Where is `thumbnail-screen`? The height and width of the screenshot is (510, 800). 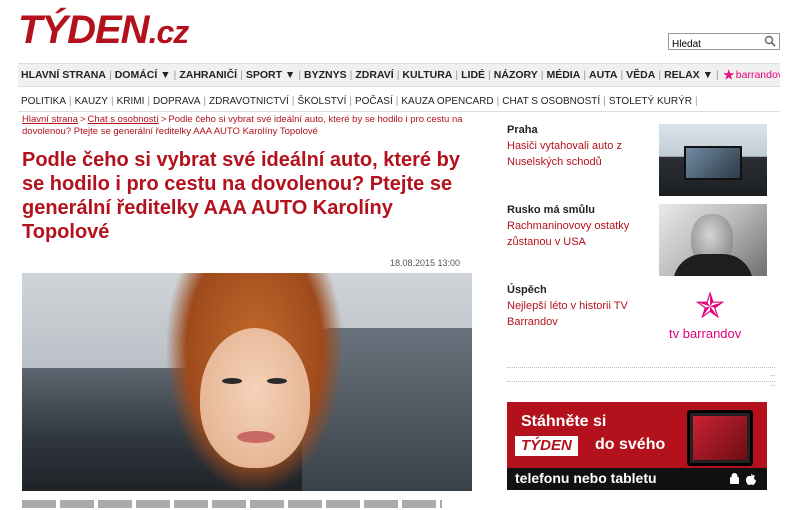
thumbnail-screen is located at coordinates (713, 163).